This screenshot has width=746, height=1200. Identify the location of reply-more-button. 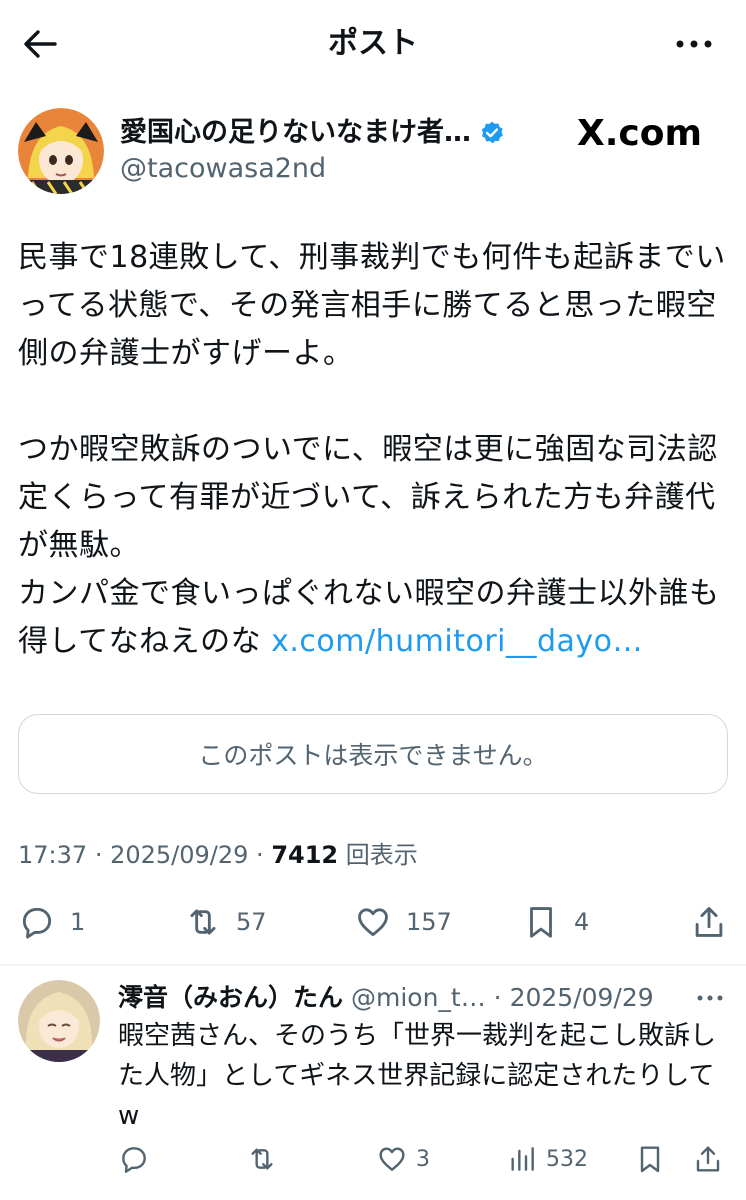
(710, 998).